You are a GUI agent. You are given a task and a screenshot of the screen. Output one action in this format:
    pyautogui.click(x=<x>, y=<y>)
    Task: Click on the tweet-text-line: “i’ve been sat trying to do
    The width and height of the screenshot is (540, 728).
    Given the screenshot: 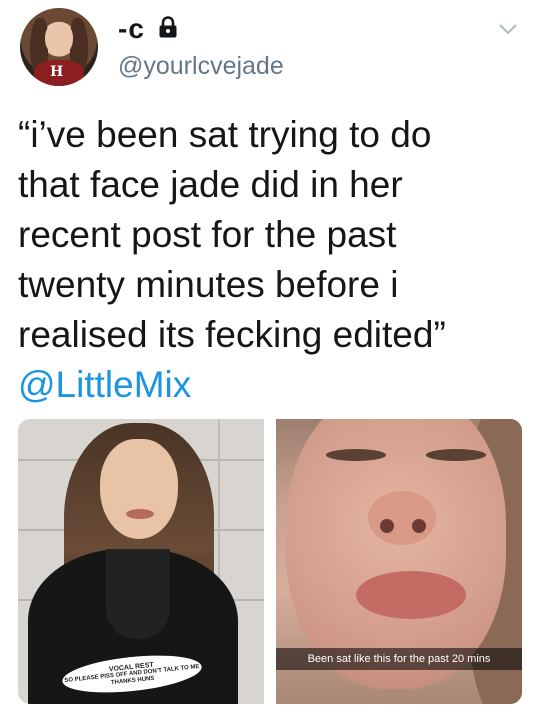 What is the action you would take?
    pyautogui.click(x=225, y=134)
    